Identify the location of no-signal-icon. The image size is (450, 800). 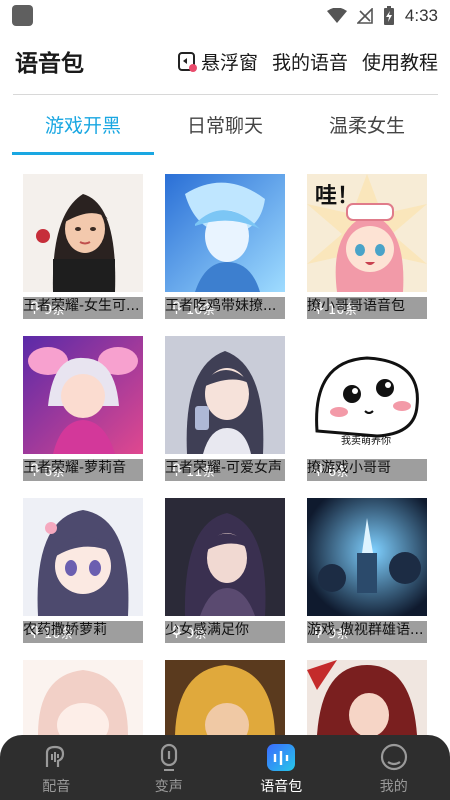
(364, 16).